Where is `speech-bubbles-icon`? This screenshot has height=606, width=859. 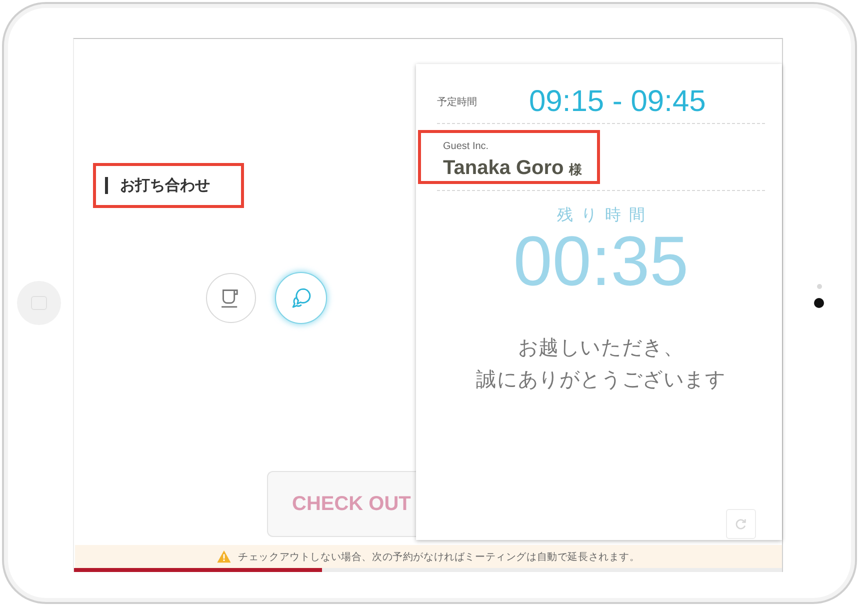 speech-bubbles-icon is located at coordinates (301, 298).